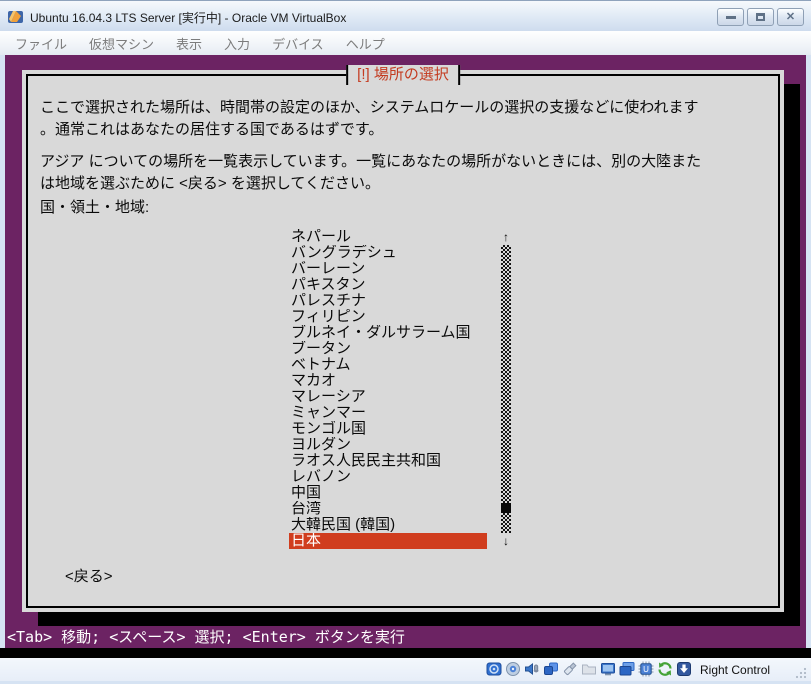 The width and height of the screenshot is (811, 684). What do you see at coordinates (388, 269) in the screenshot?
I see `country-list-item: バーレーン` at bounding box center [388, 269].